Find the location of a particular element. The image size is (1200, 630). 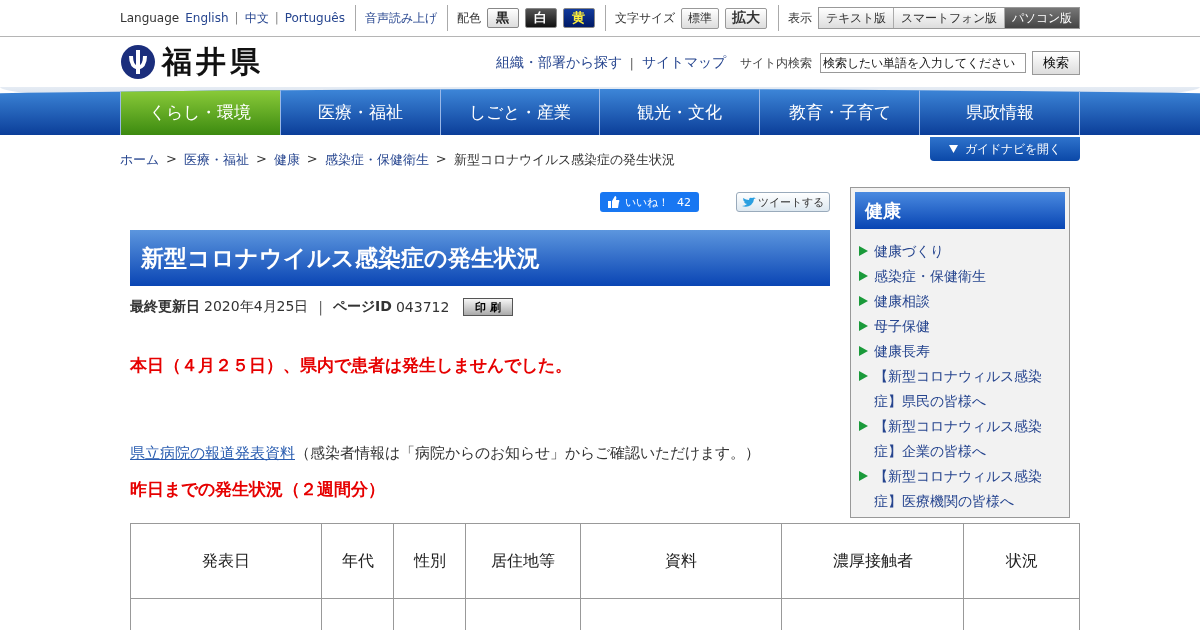

font-size-label: 文字サイズ is located at coordinates (644, 18).